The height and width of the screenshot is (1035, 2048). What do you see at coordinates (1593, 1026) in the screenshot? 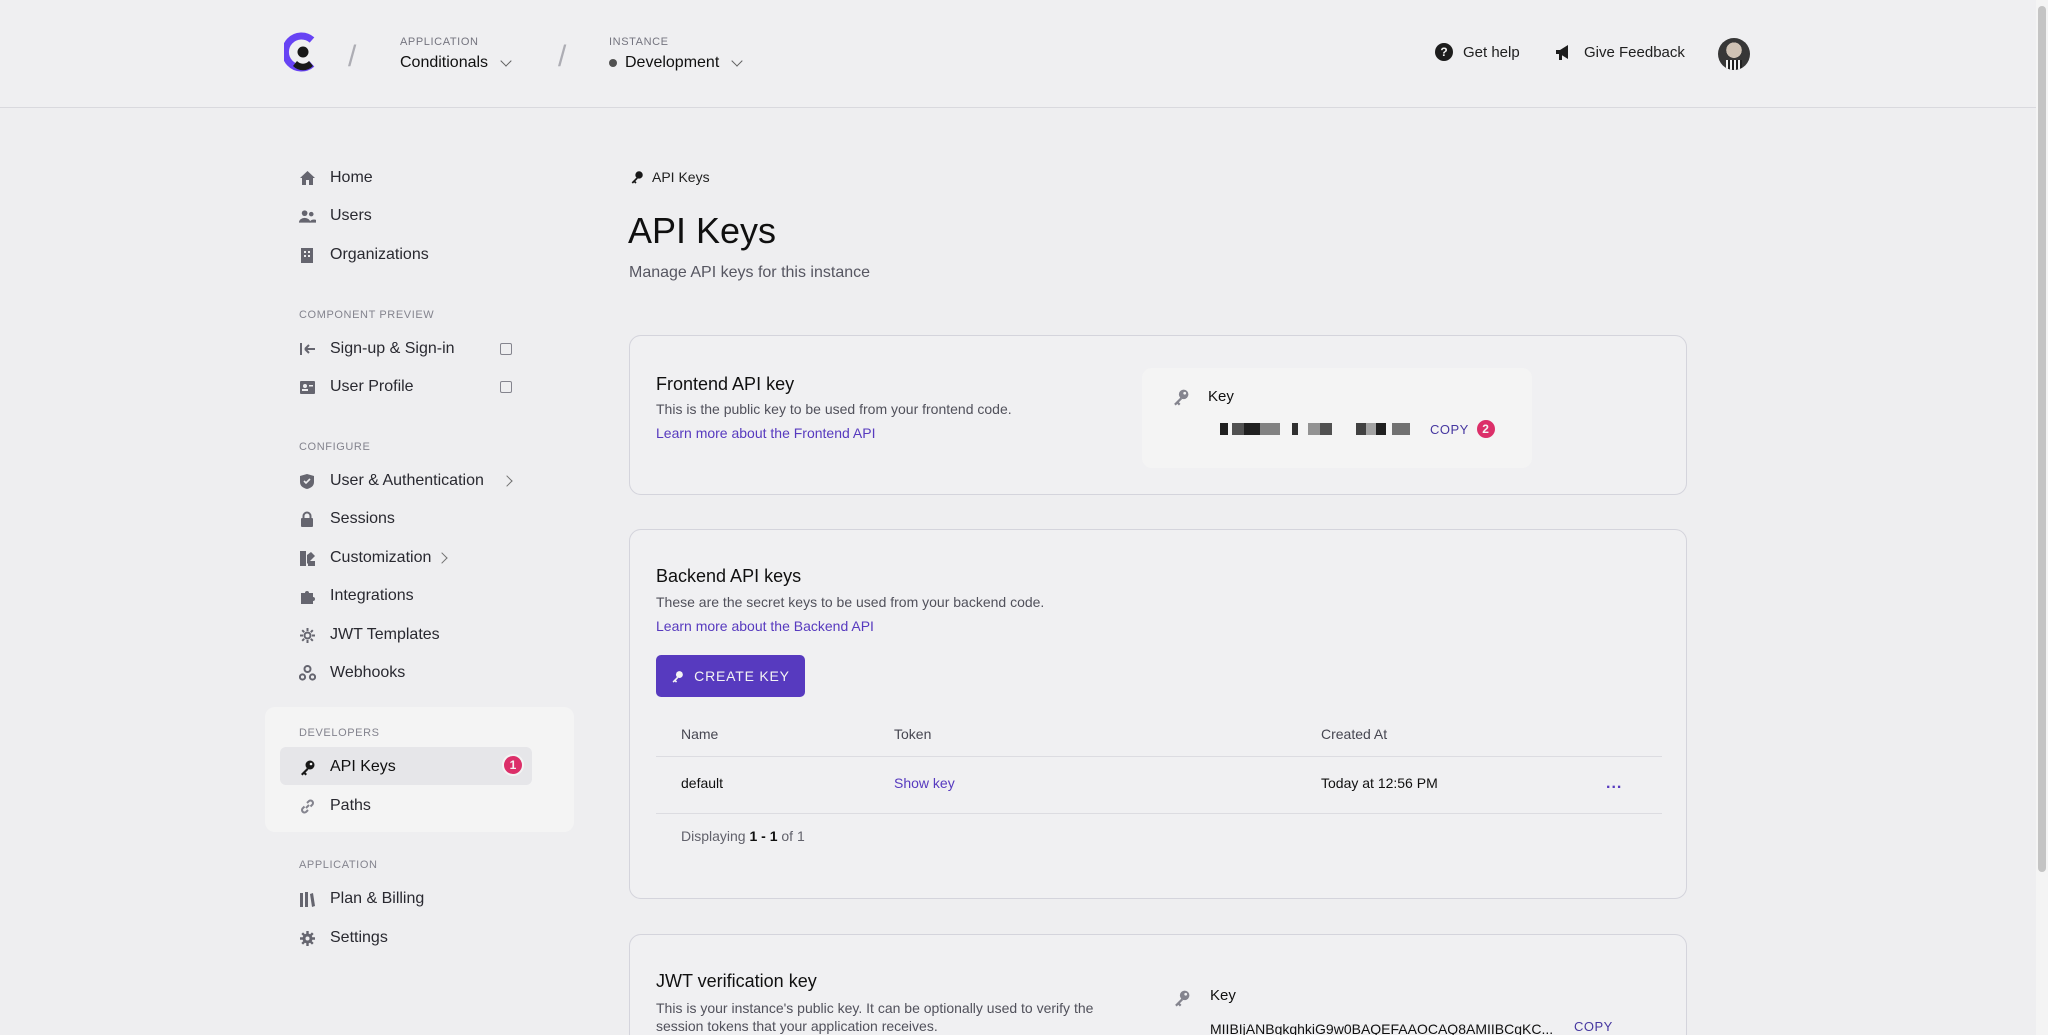
I see `jwt-key-copy-button: COPY` at bounding box center [1593, 1026].